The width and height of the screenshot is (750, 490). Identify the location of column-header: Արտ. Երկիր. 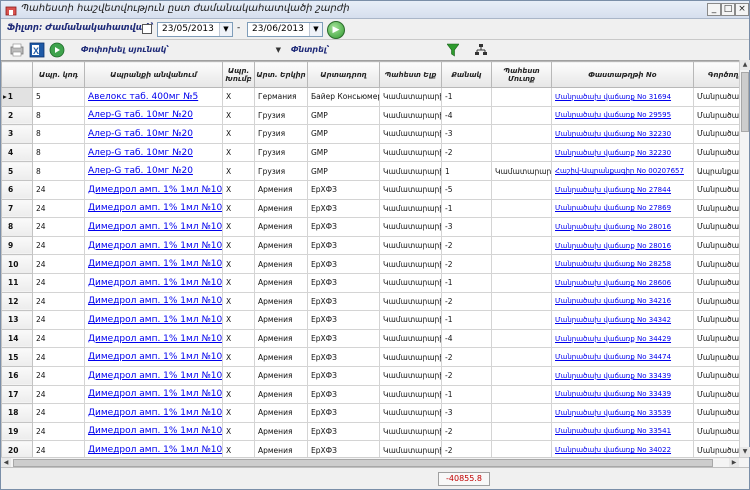
(281, 74).